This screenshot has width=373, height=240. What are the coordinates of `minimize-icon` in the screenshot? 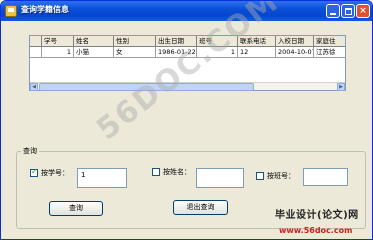 It's located at (333, 14).